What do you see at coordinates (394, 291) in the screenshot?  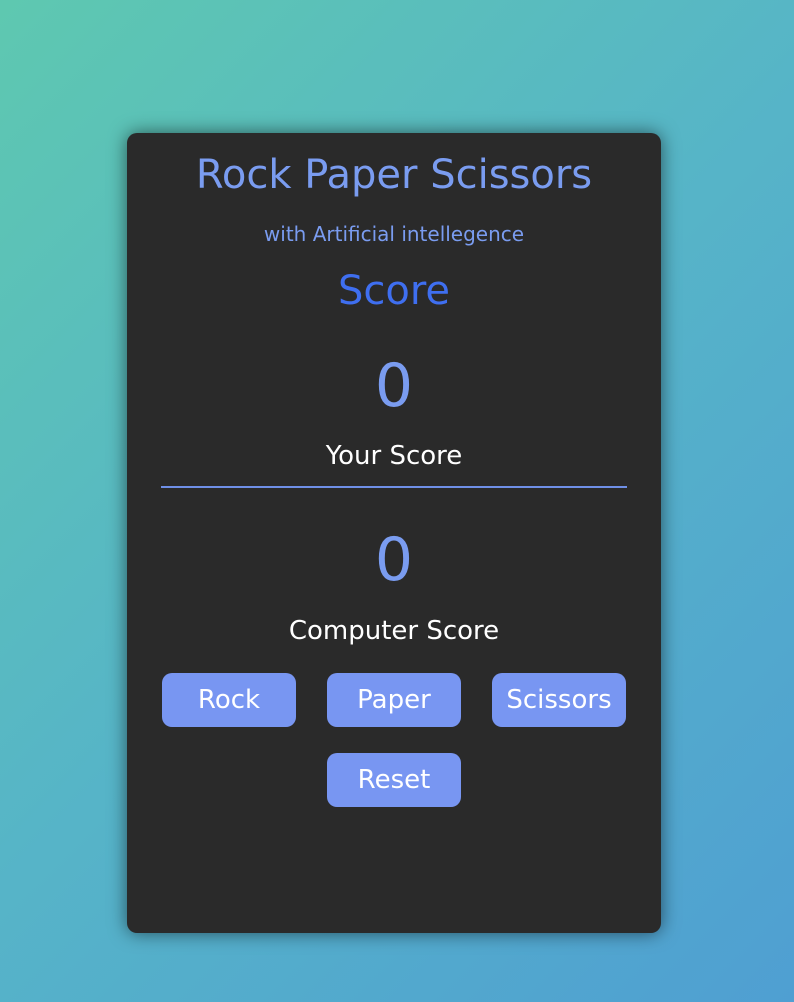 I see `score-heading: Score` at bounding box center [394, 291].